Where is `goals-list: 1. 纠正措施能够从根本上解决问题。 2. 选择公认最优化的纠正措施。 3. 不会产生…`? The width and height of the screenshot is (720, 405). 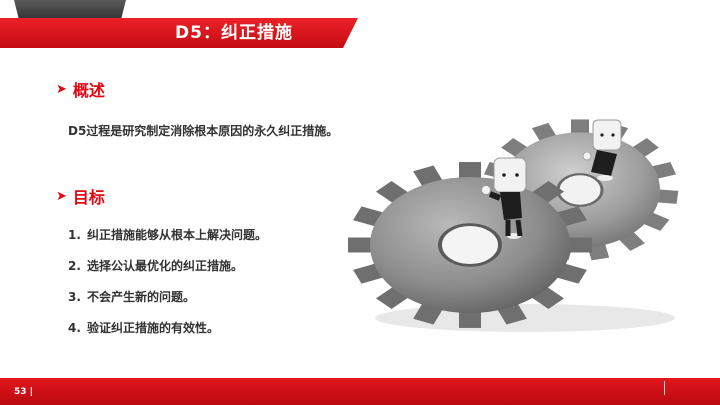 goals-list: 1. 纠正措施能够从根本上解决问题。 2. 选择公认最优化的纠正措施。 3. 不会产生… is located at coordinates (167, 288).